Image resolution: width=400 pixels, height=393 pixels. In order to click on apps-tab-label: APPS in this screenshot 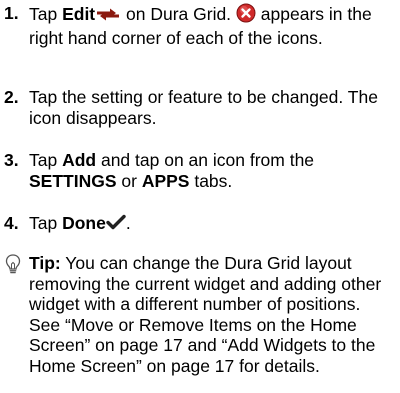, I will do `click(165, 180)`.